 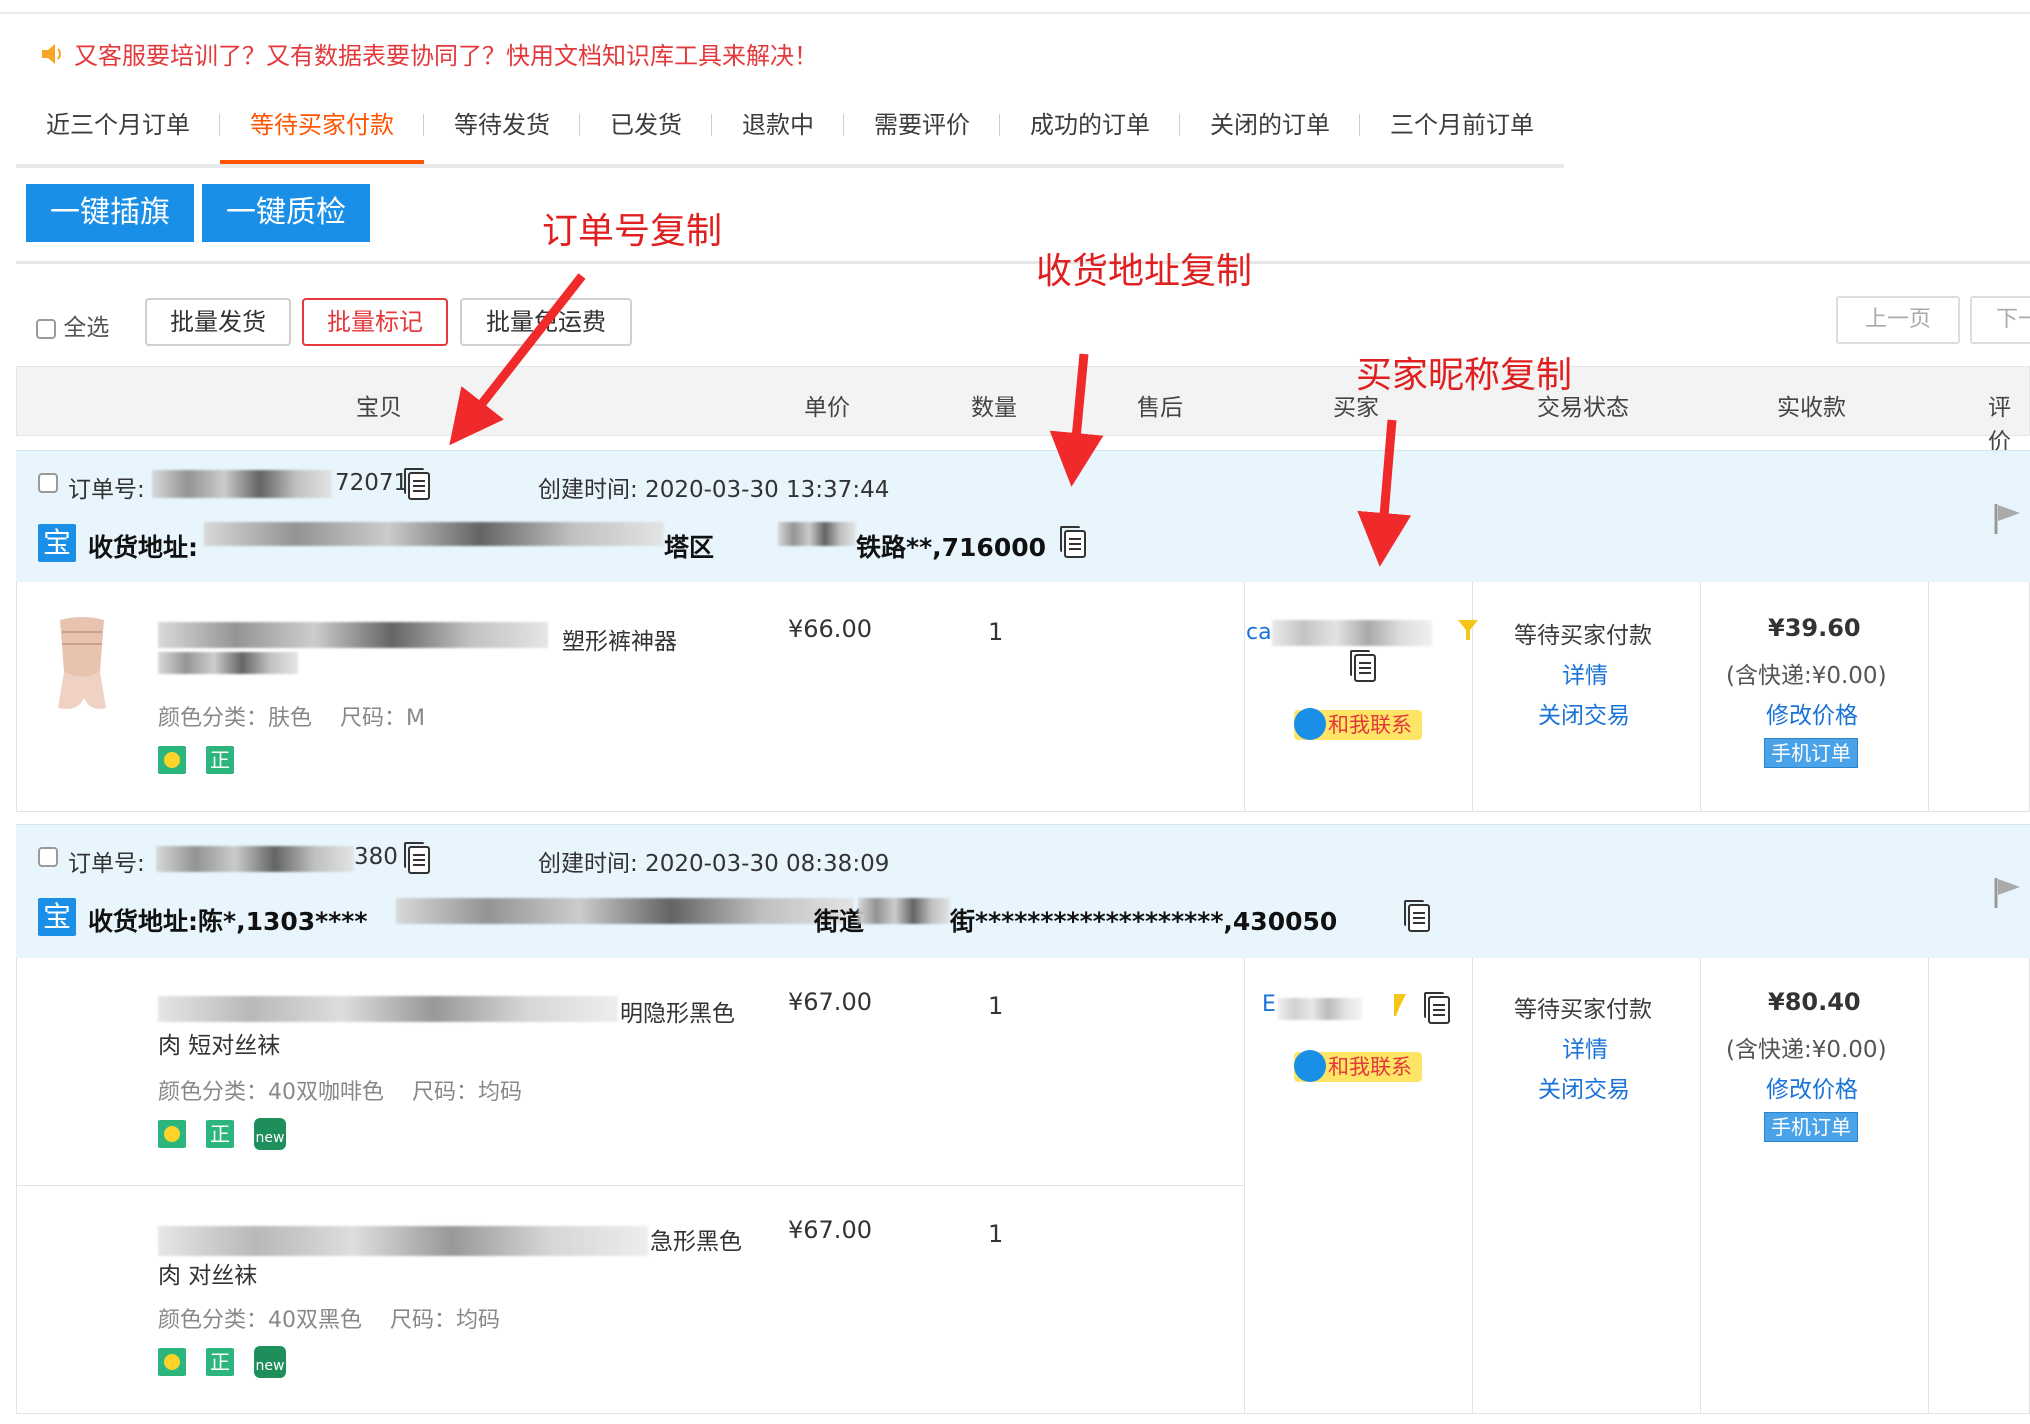 What do you see at coordinates (375, 322) in the screenshot?
I see `batch-mark-button: 批量标记` at bounding box center [375, 322].